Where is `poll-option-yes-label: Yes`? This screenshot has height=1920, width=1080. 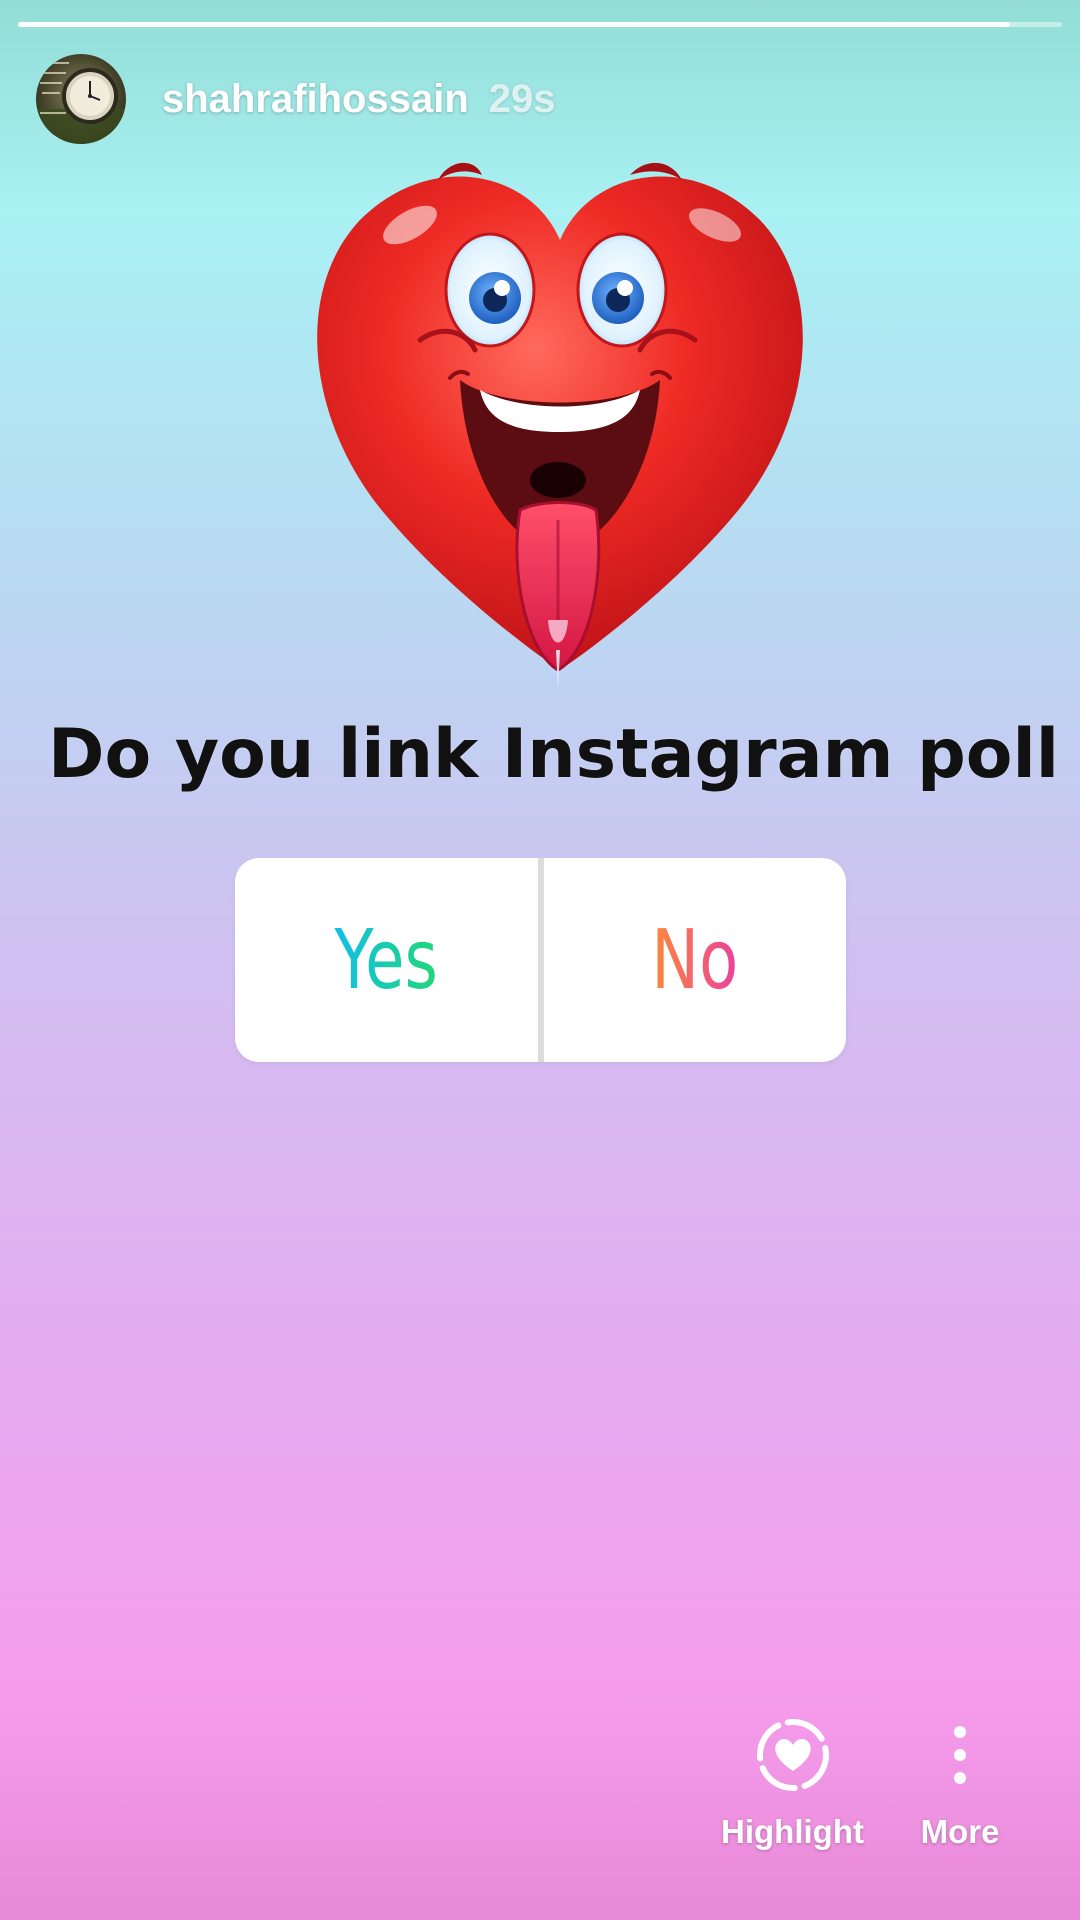 poll-option-yes-label: Yes is located at coordinates (386, 960).